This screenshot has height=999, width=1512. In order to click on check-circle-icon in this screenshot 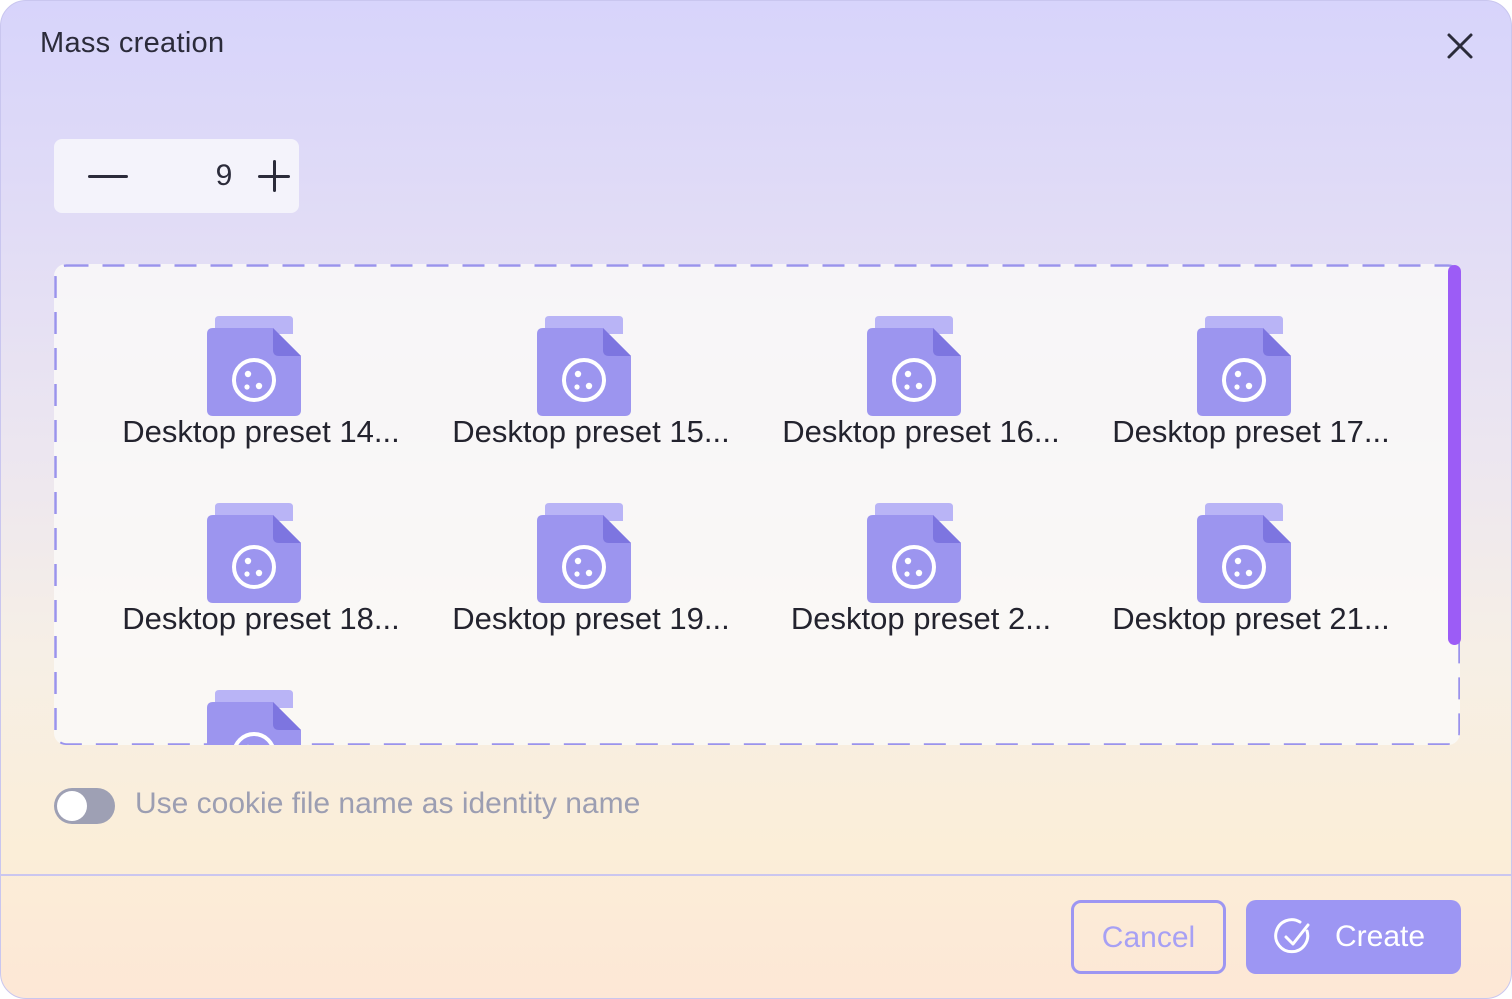, I will do `click(1292, 936)`.